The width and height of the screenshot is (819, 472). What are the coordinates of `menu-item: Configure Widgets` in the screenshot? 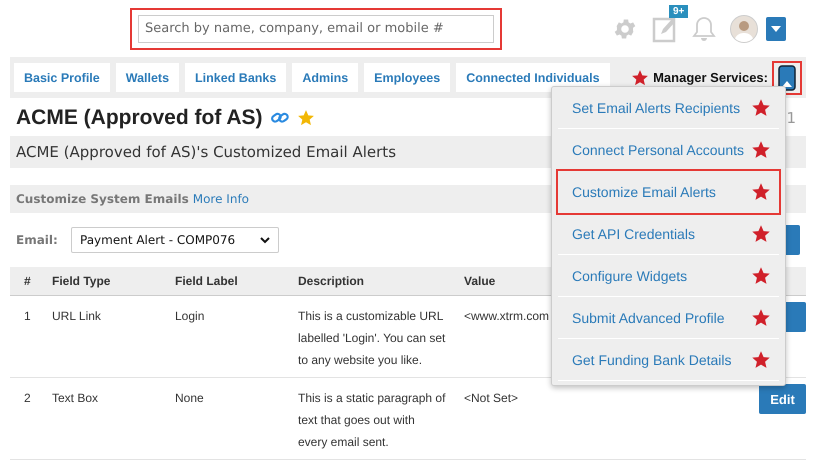 It's located at (668, 276).